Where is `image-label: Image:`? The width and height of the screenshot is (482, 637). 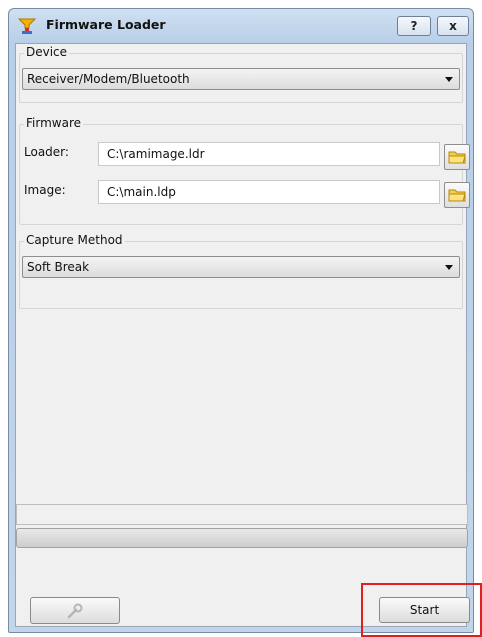
image-label: Image: is located at coordinates (45, 190).